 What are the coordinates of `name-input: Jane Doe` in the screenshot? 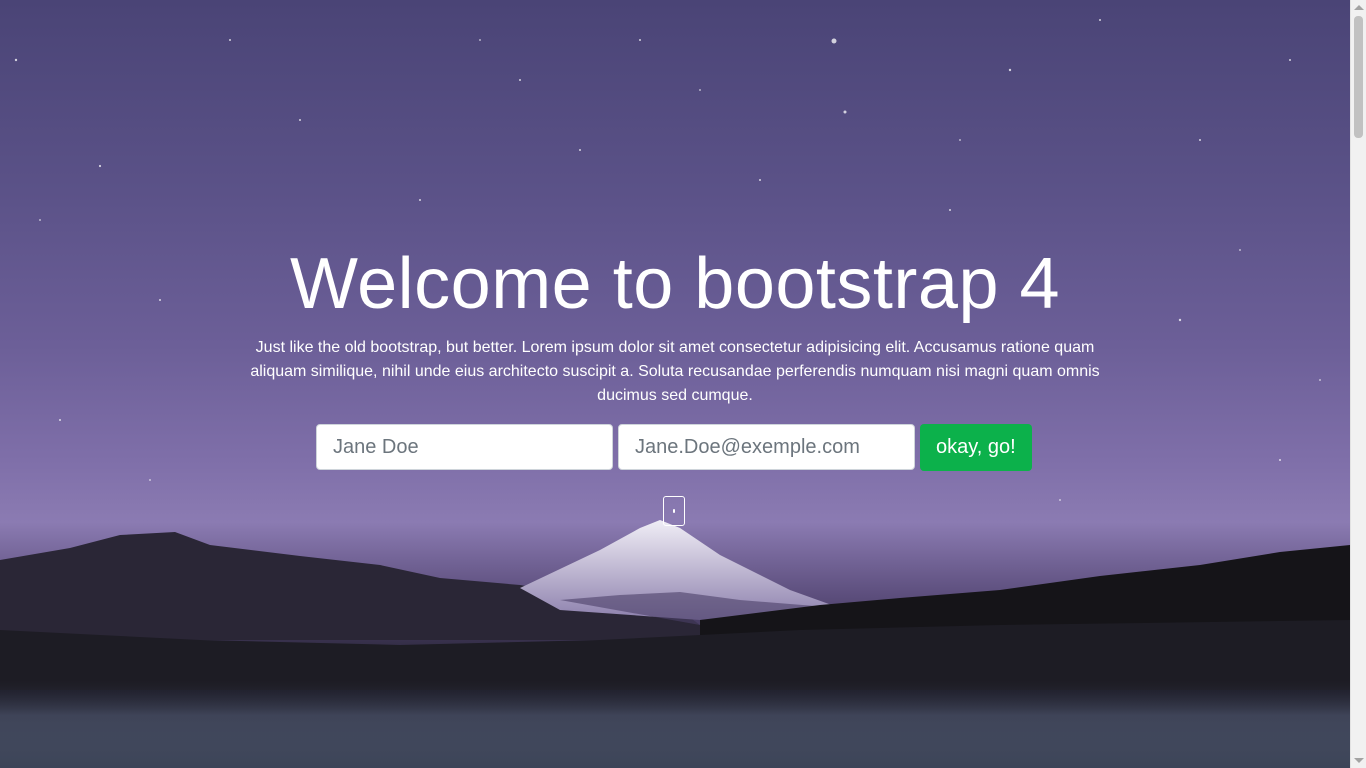 It's located at (464, 447).